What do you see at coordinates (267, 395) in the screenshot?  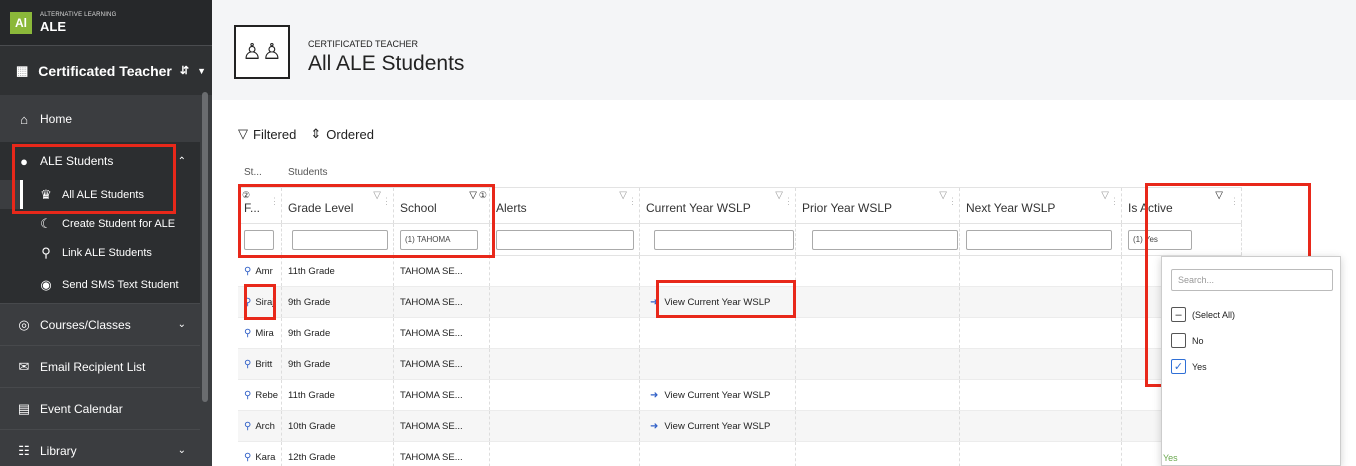 I see `student-name: Rebe` at bounding box center [267, 395].